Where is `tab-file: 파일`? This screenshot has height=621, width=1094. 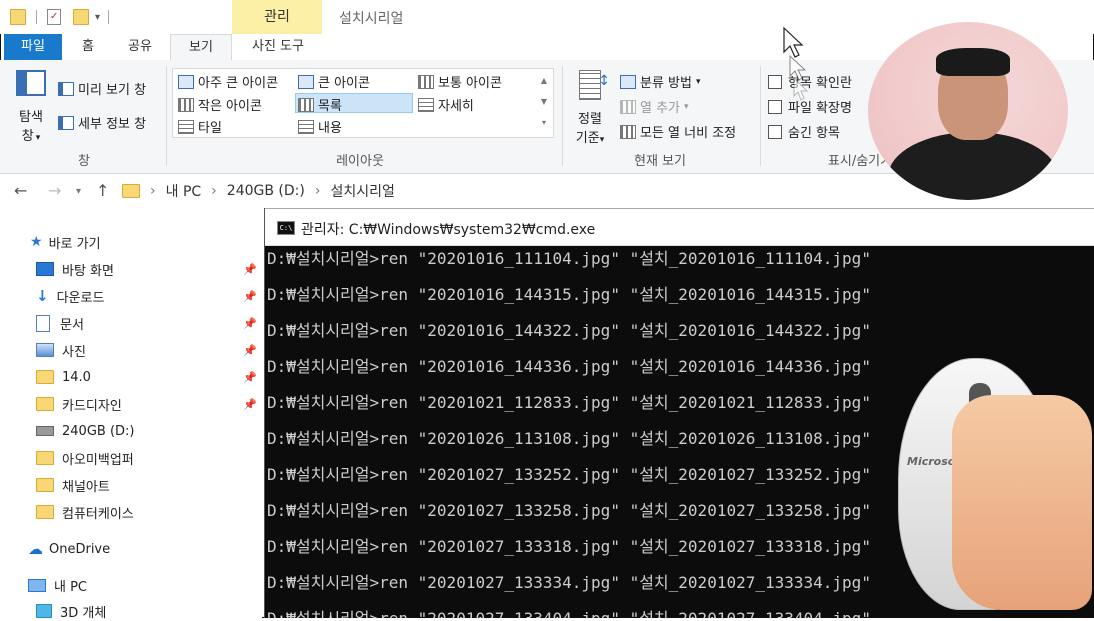
tab-file: 파일 is located at coordinates (33, 47).